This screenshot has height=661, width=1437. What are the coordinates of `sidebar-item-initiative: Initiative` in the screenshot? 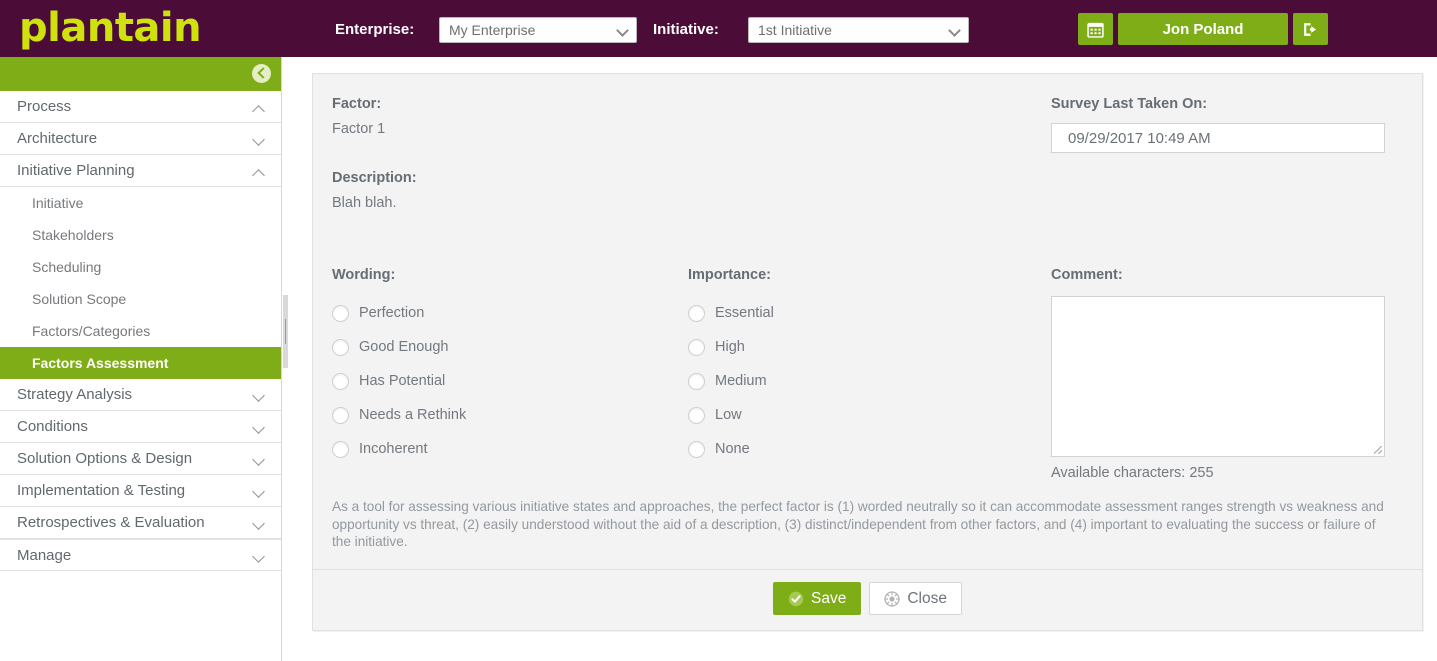 It's located at (140, 203).